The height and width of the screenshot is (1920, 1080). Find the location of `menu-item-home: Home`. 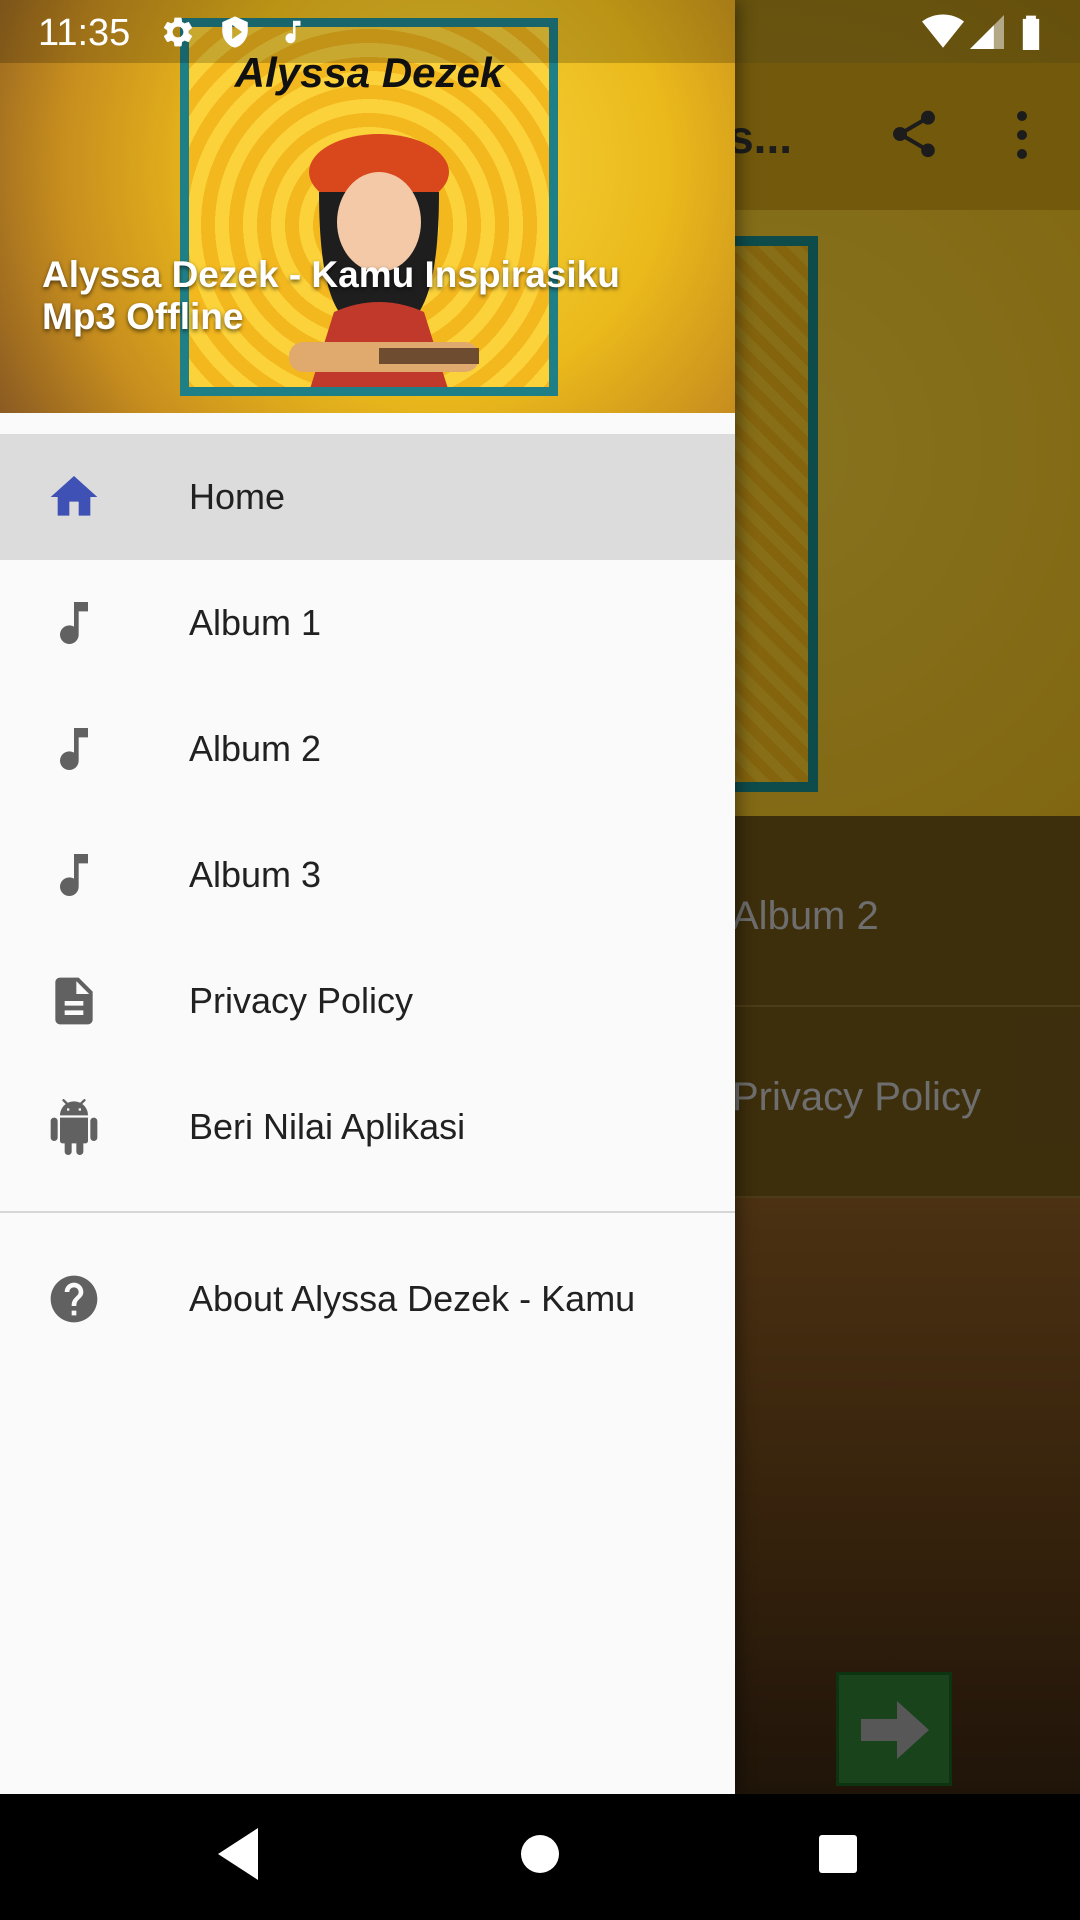

menu-item-home: Home is located at coordinates (367, 497).